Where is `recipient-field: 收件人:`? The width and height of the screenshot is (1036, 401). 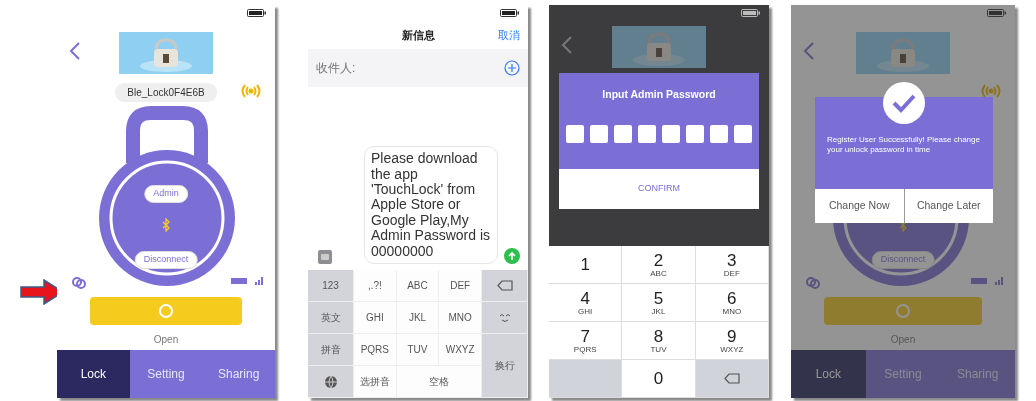
recipient-field: 收件人: is located at coordinates (366, 68).